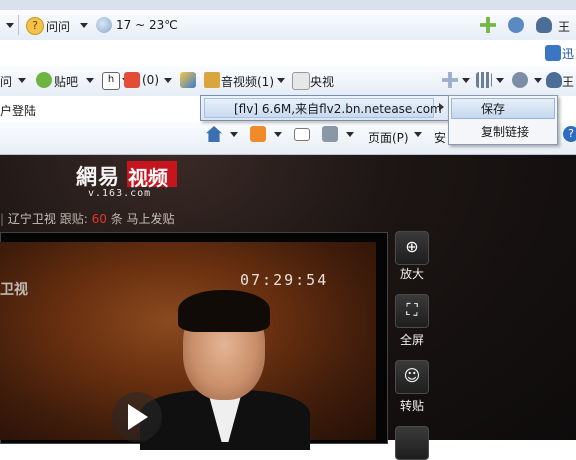 The width and height of the screenshot is (576, 460). Describe the element at coordinates (338, 108) in the screenshot. I see `media-item-flv: [flv] 6.6M,来自flv2.bn.netease.com` at that location.